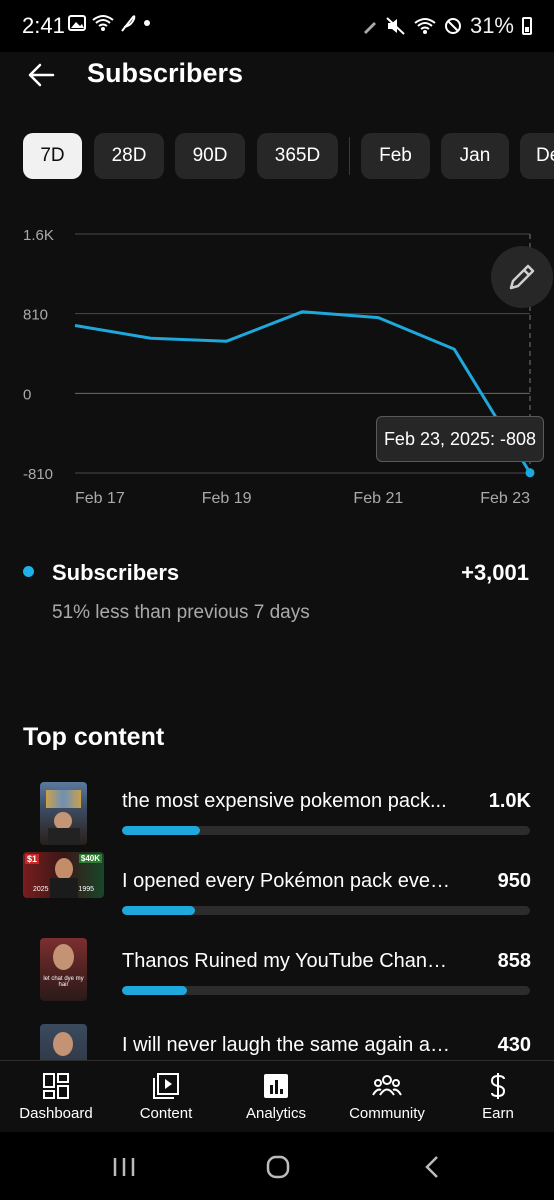  Describe the element at coordinates (165, 73) in the screenshot. I see `page-title: Subscribers` at that location.